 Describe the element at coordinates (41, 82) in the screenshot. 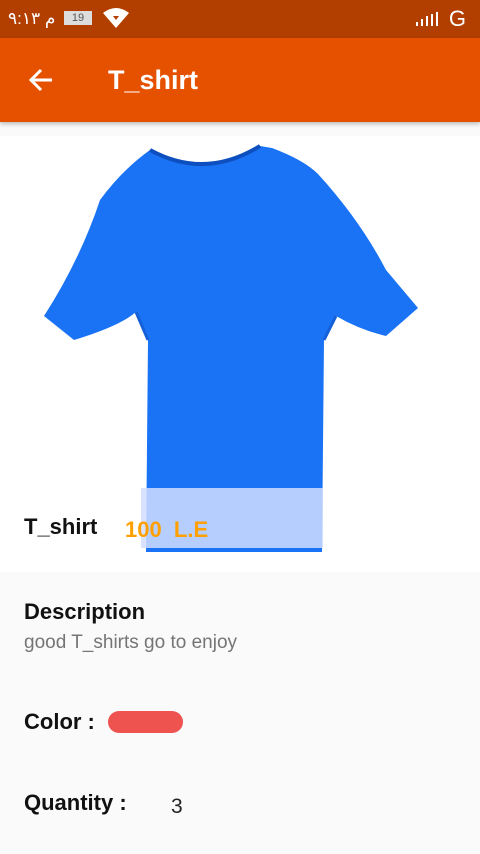

I see `back-arrow-icon` at that location.